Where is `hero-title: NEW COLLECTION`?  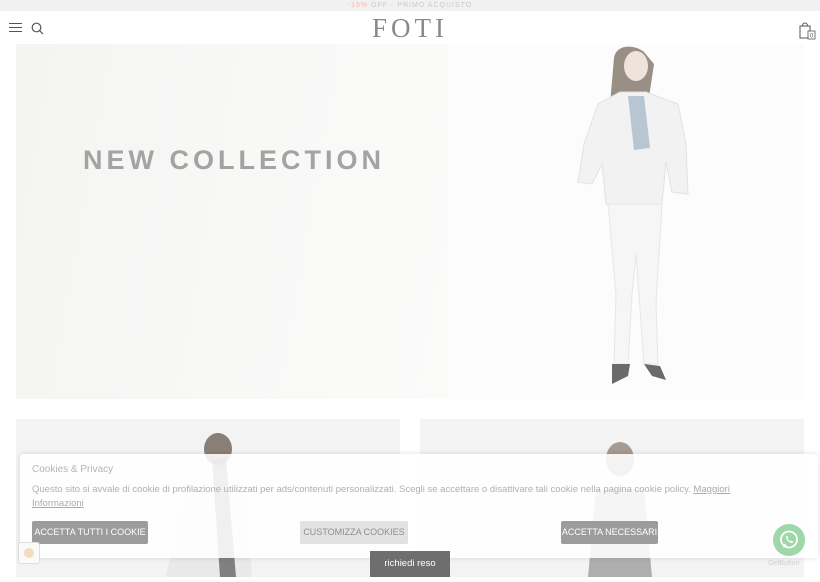 hero-title: NEW COLLECTION is located at coordinates (234, 160).